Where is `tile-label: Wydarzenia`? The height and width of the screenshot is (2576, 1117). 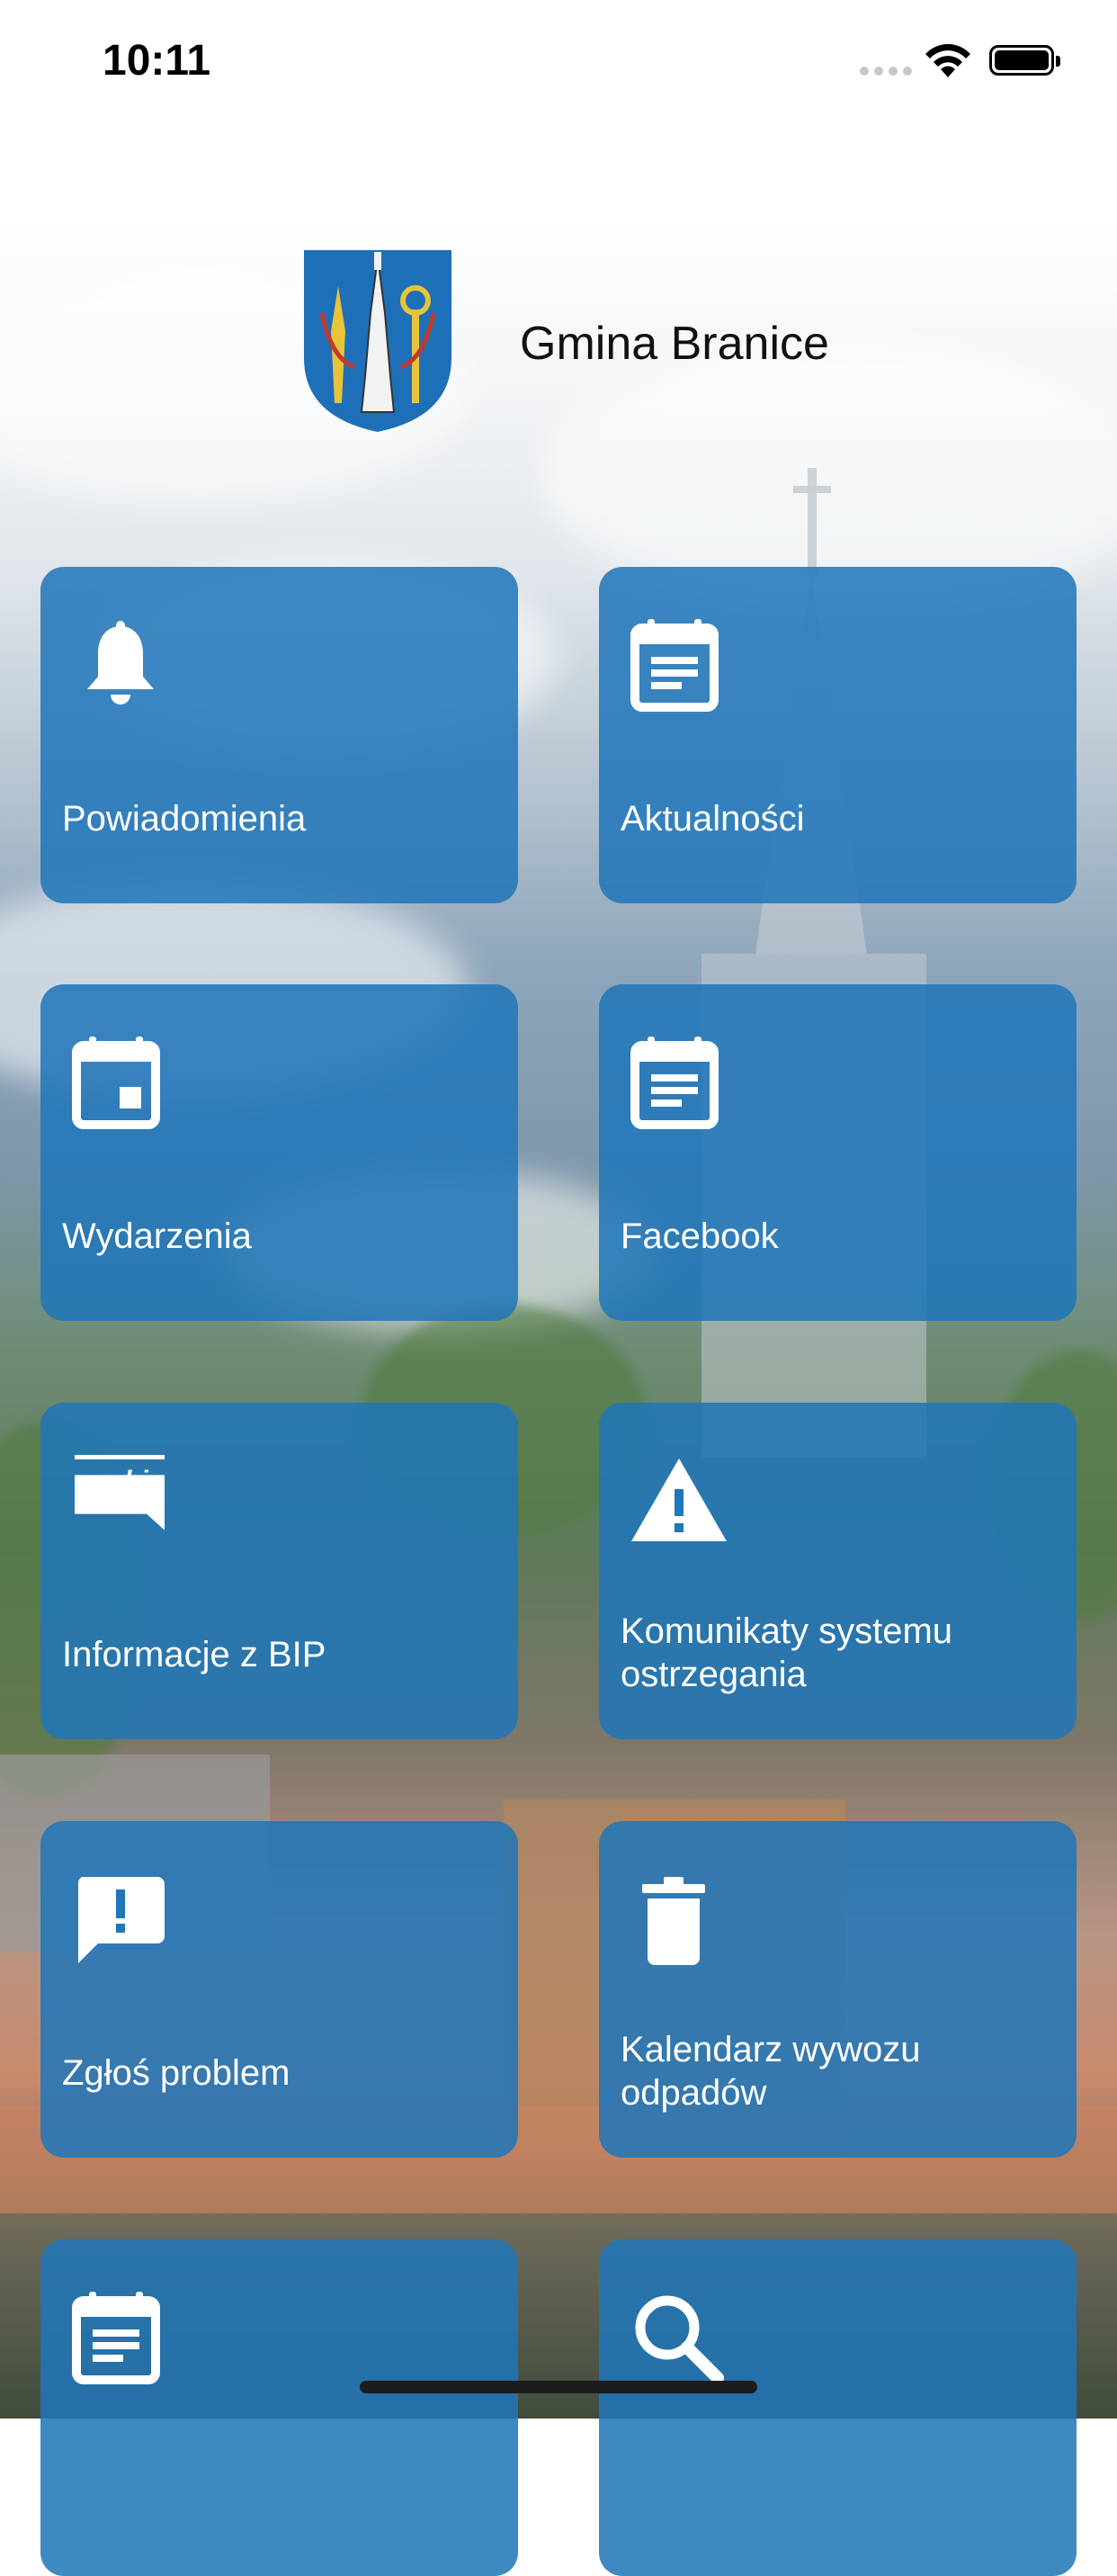
tile-label: Wydarzenia is located at coordinates (157, 1236).